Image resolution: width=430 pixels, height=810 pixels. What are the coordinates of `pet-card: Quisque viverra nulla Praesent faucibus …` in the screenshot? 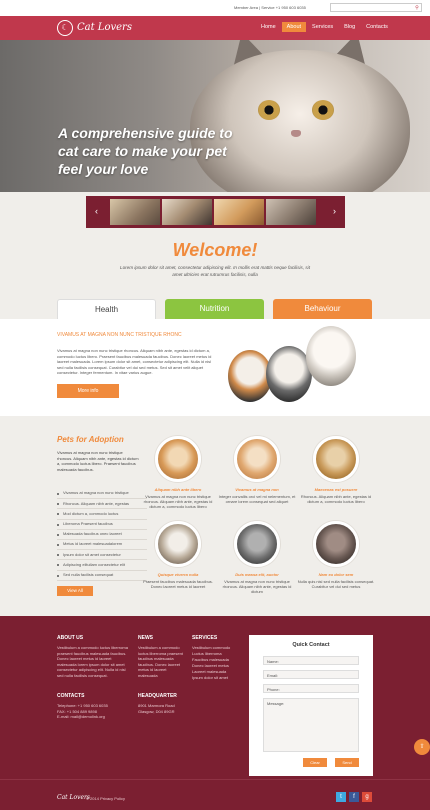 It's located at (178, 555).